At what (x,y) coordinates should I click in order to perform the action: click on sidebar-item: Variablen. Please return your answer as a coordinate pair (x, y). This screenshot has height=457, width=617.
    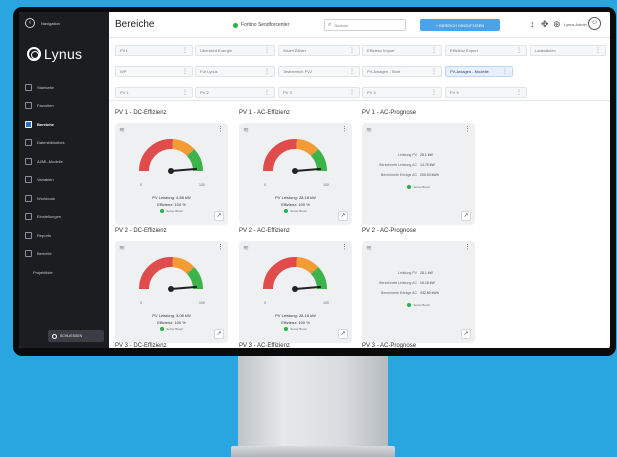
    Looking at the image, I should click on (64, 180).